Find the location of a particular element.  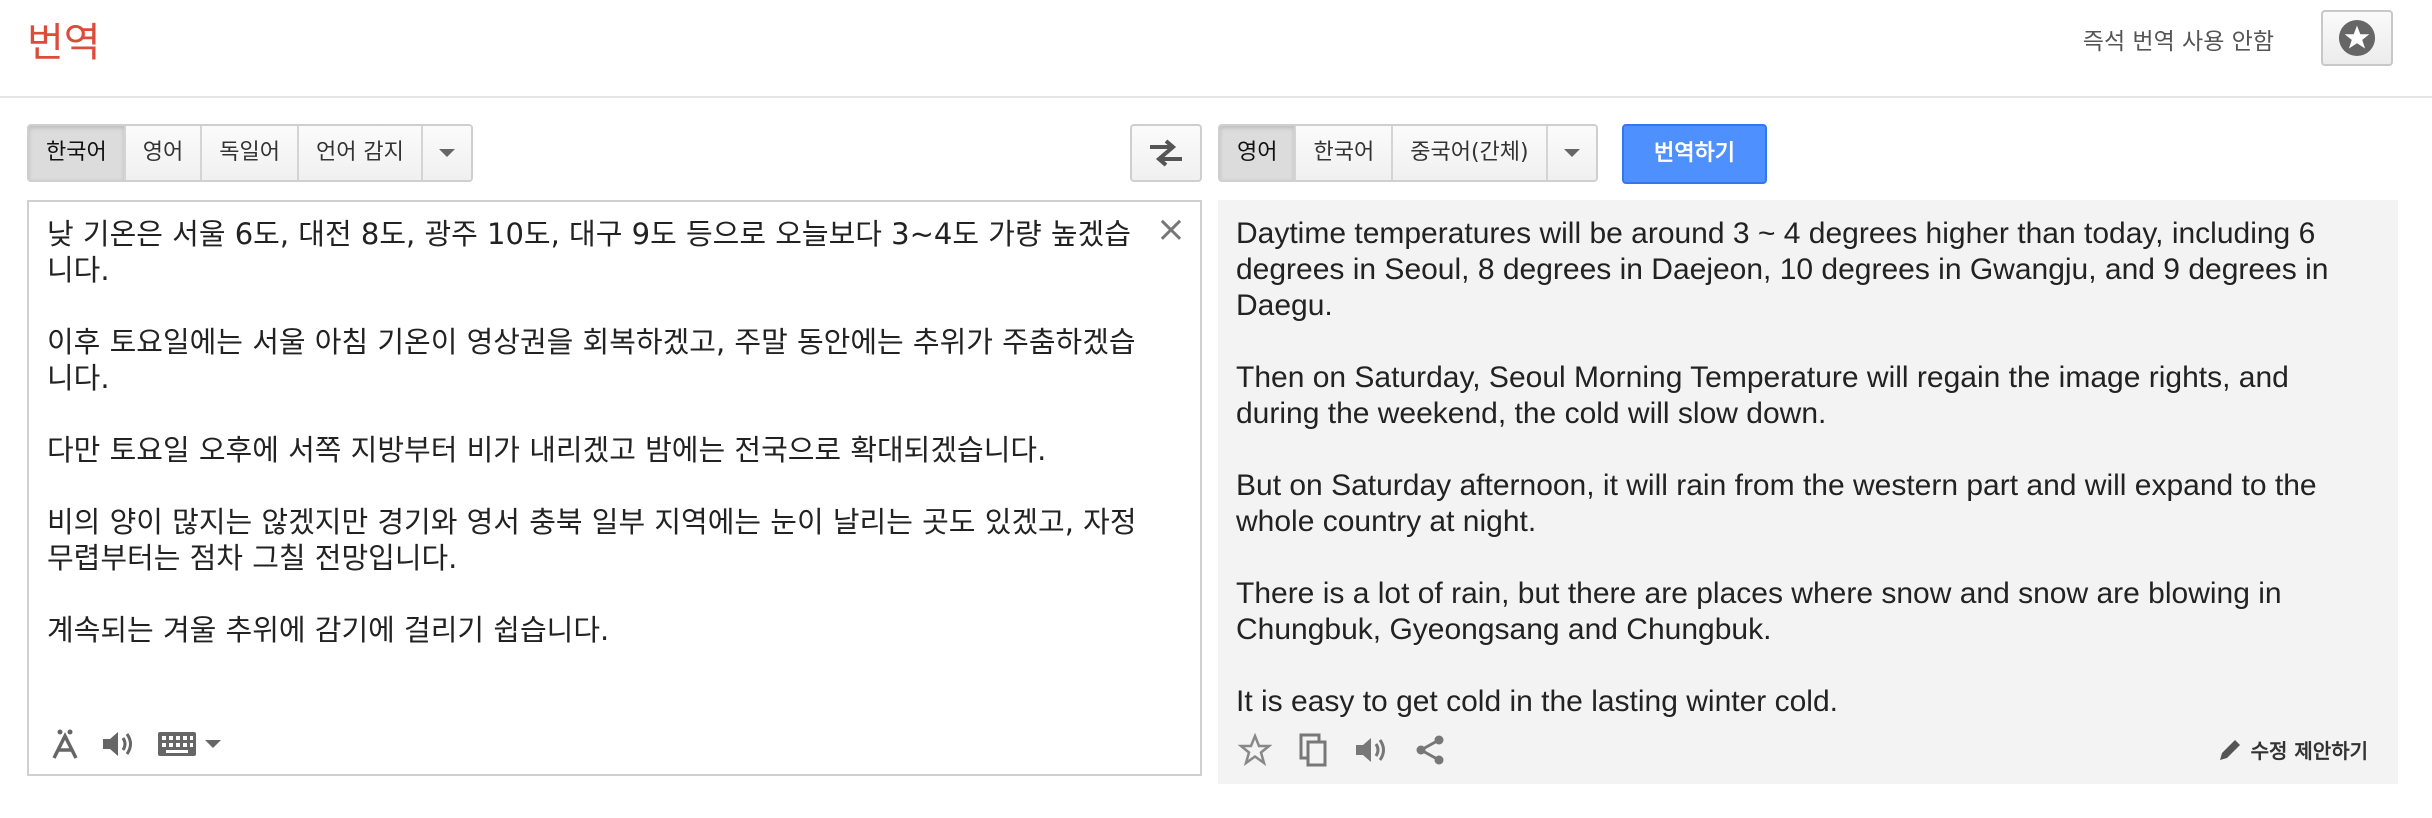

source-toolbar is located at coordinates (136, 744).